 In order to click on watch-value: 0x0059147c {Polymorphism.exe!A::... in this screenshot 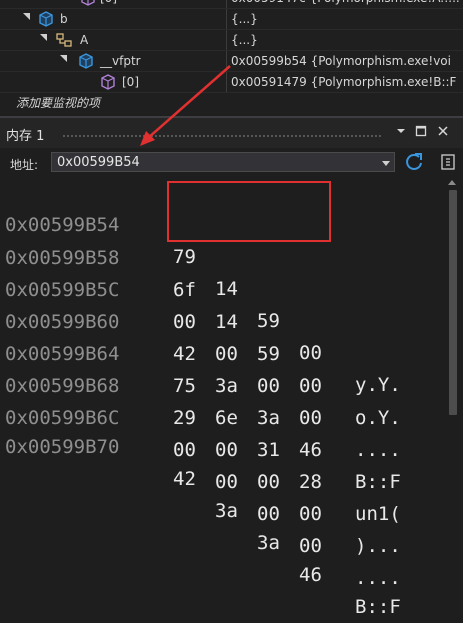, I will do `click(347, 4)`.